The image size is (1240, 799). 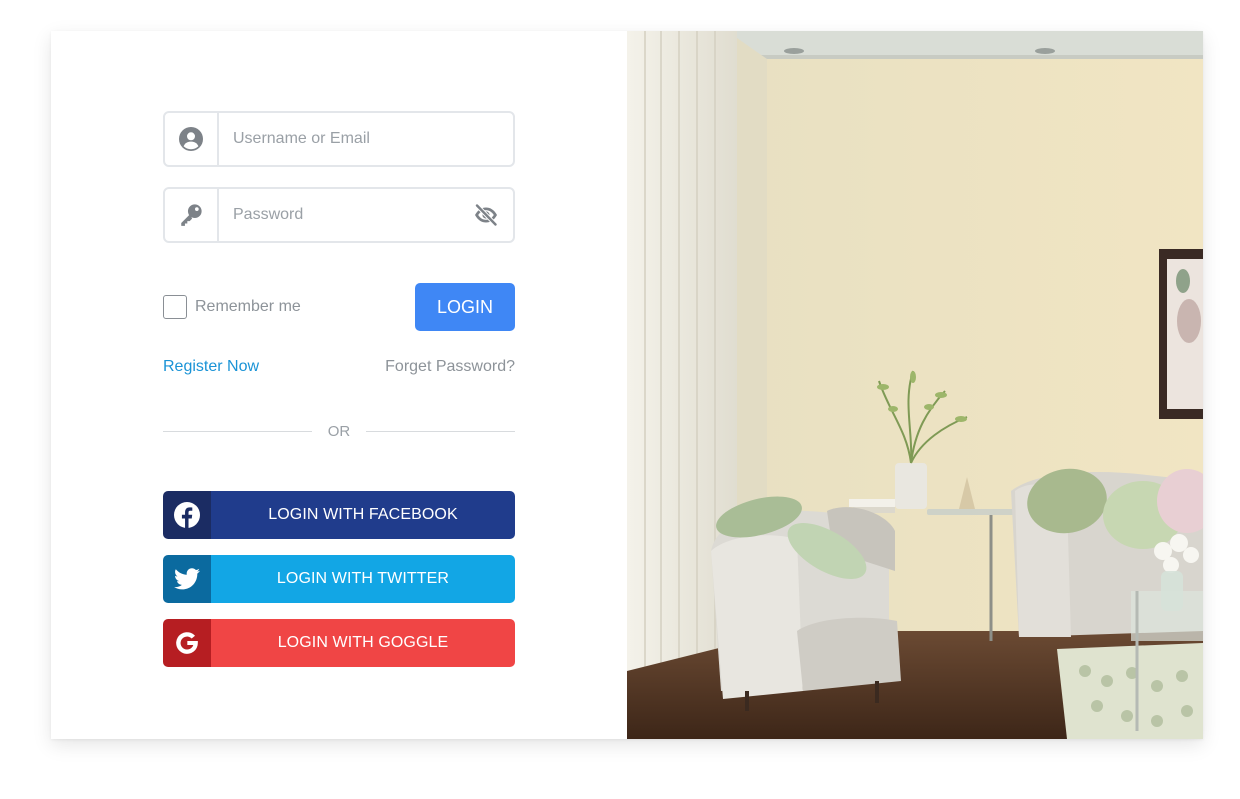 What do you see at coordinates (346, 215) in the screenshot?
I see `password-input` at bounding box center [346, 215].